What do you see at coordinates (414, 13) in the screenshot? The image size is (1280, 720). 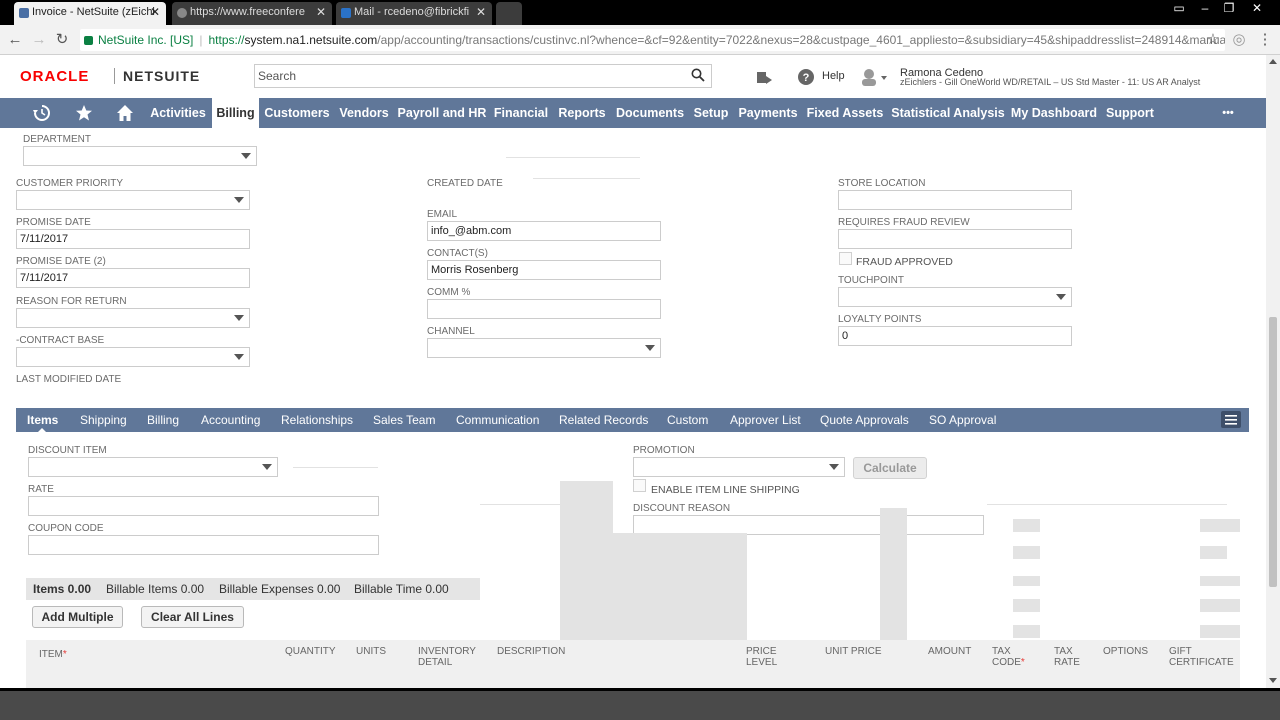 I see `browser-tab-mail: Mail - rcedeno@fibrickfi ✕` at bounding box center [414, 13].